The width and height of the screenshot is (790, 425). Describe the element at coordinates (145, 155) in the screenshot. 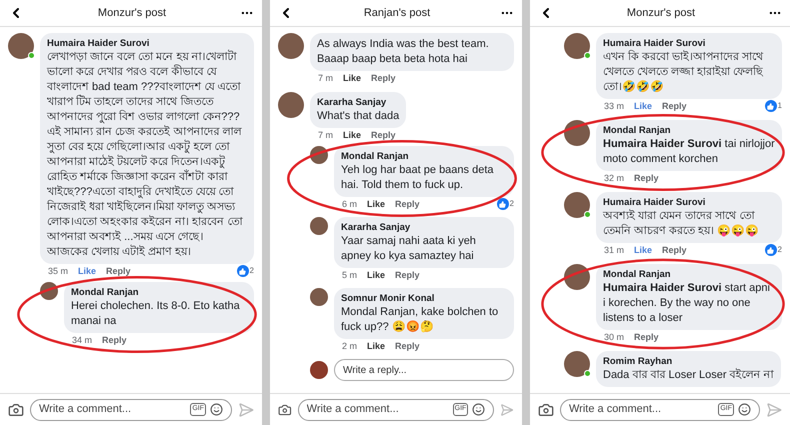

I see `comment-text: লেখাপড়া জানে বলে তো মনে হয় না।খেলাটা ভালো করে দেখার পরও বলে কীভাবে যে বাংলাদেশ bad team ???বাংলাদেশ যে এতো খারাপ টিম তাহলে তাদের সাথে জিততে আপনাদের পুরো বিশ ওভার লাগলো কেন??? এই সামান্য রান চেজ করতেই আপনাদের লাল সুতা বের হয়ে গেছিলো।আর একটু হলে তো আপনারা মাঠেই টয়লেট করে দিতেন।একটু রোহিত শর্মাকে জিজ্ঞাসা করেন বাঁশটা কারা খাইছে???এতো বাহাদুরি দেখাইতে যেয়ে তো নিজেরাই ধরা খাইছিলেন।মিয়া ফালতু অসভ্য লোক।এতো অহংকার কইরেন না। হারবেন তো আপনারা অবশ্যই ...সময় এসে গেছে। আজকের খেলায় এটাই প্রমাণ হয়।` at that location.